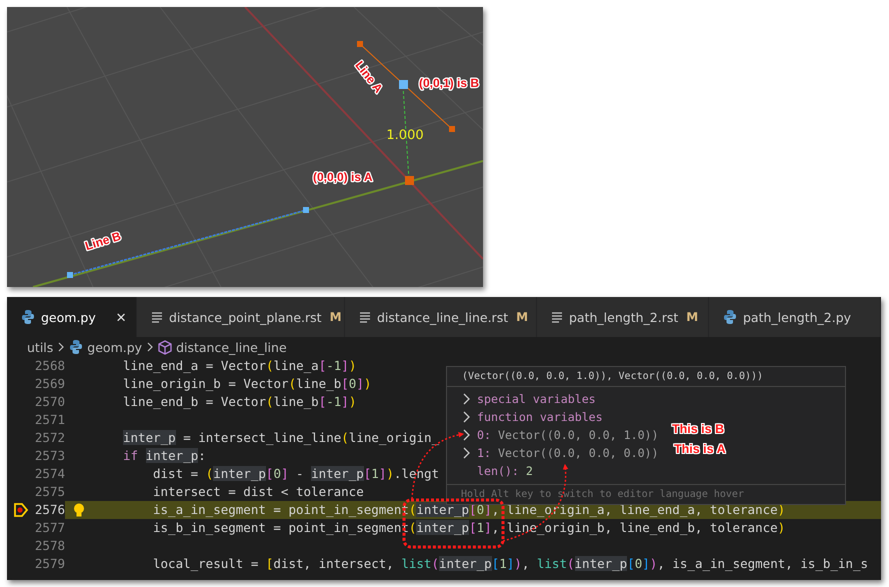  I want to click on code-line: inter_p = intersect_line_line(line_origin_, so click(281, 438).